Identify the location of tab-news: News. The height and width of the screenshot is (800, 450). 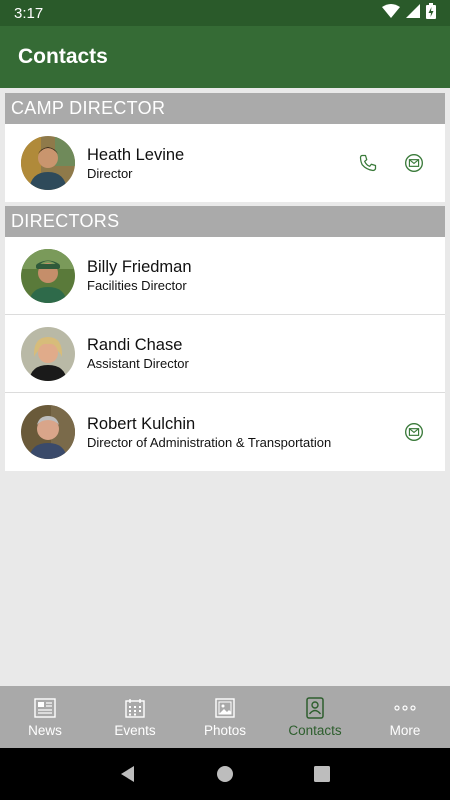
(45, 717).